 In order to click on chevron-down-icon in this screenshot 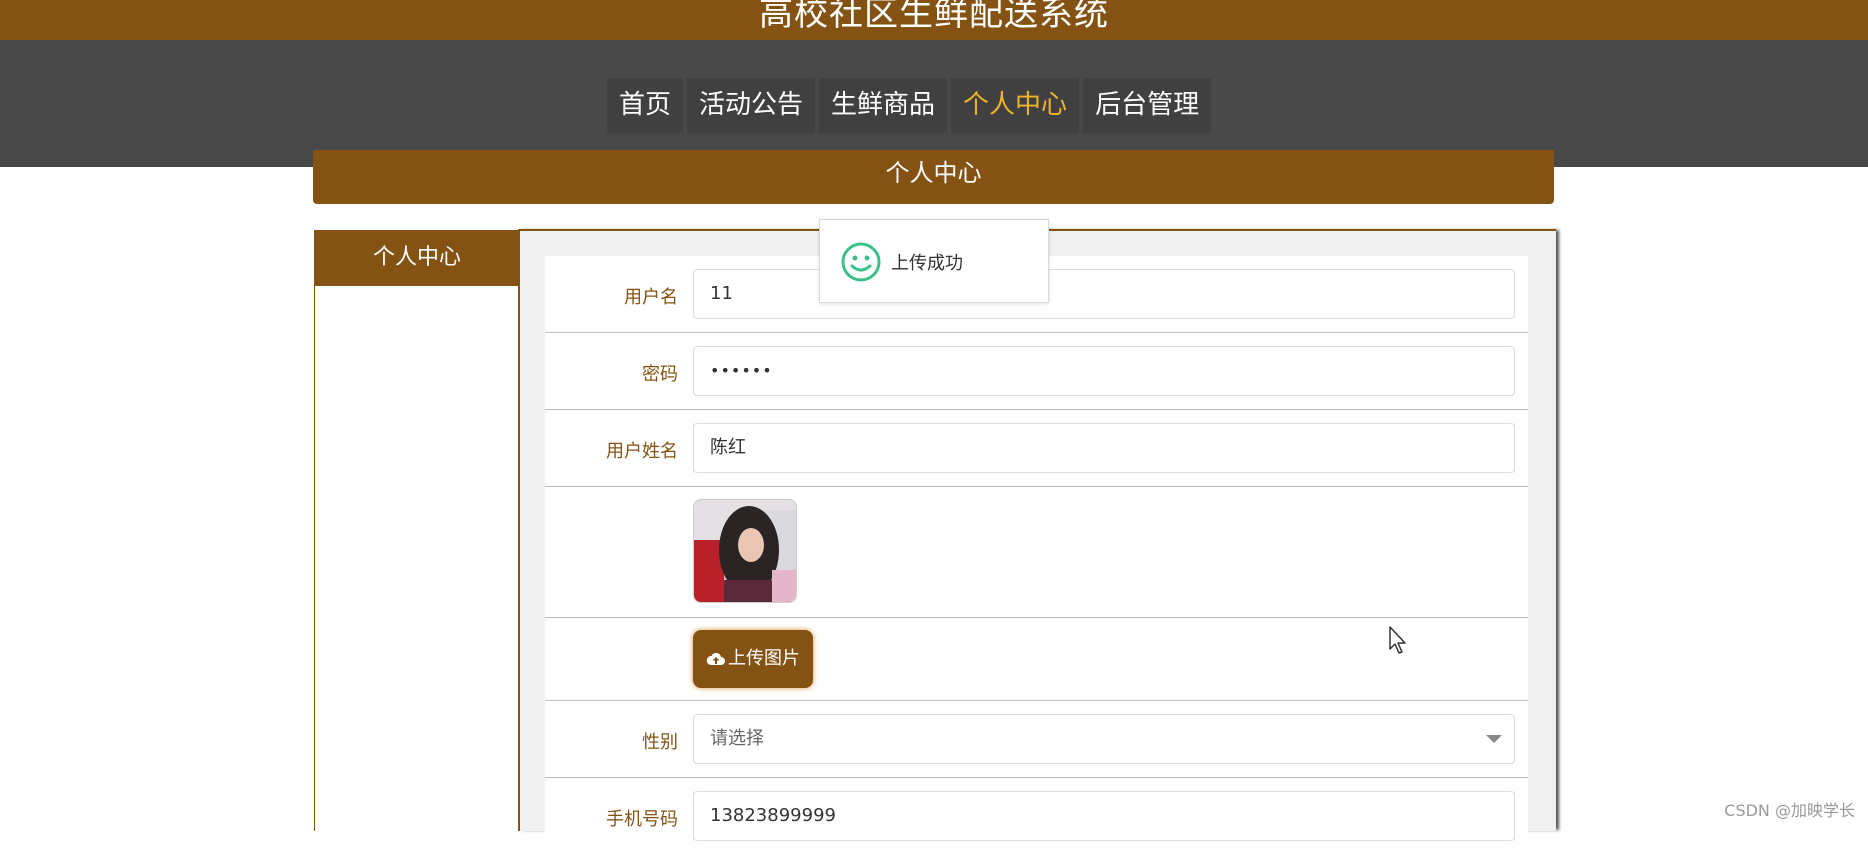, I will do `click(1494, 739)`.